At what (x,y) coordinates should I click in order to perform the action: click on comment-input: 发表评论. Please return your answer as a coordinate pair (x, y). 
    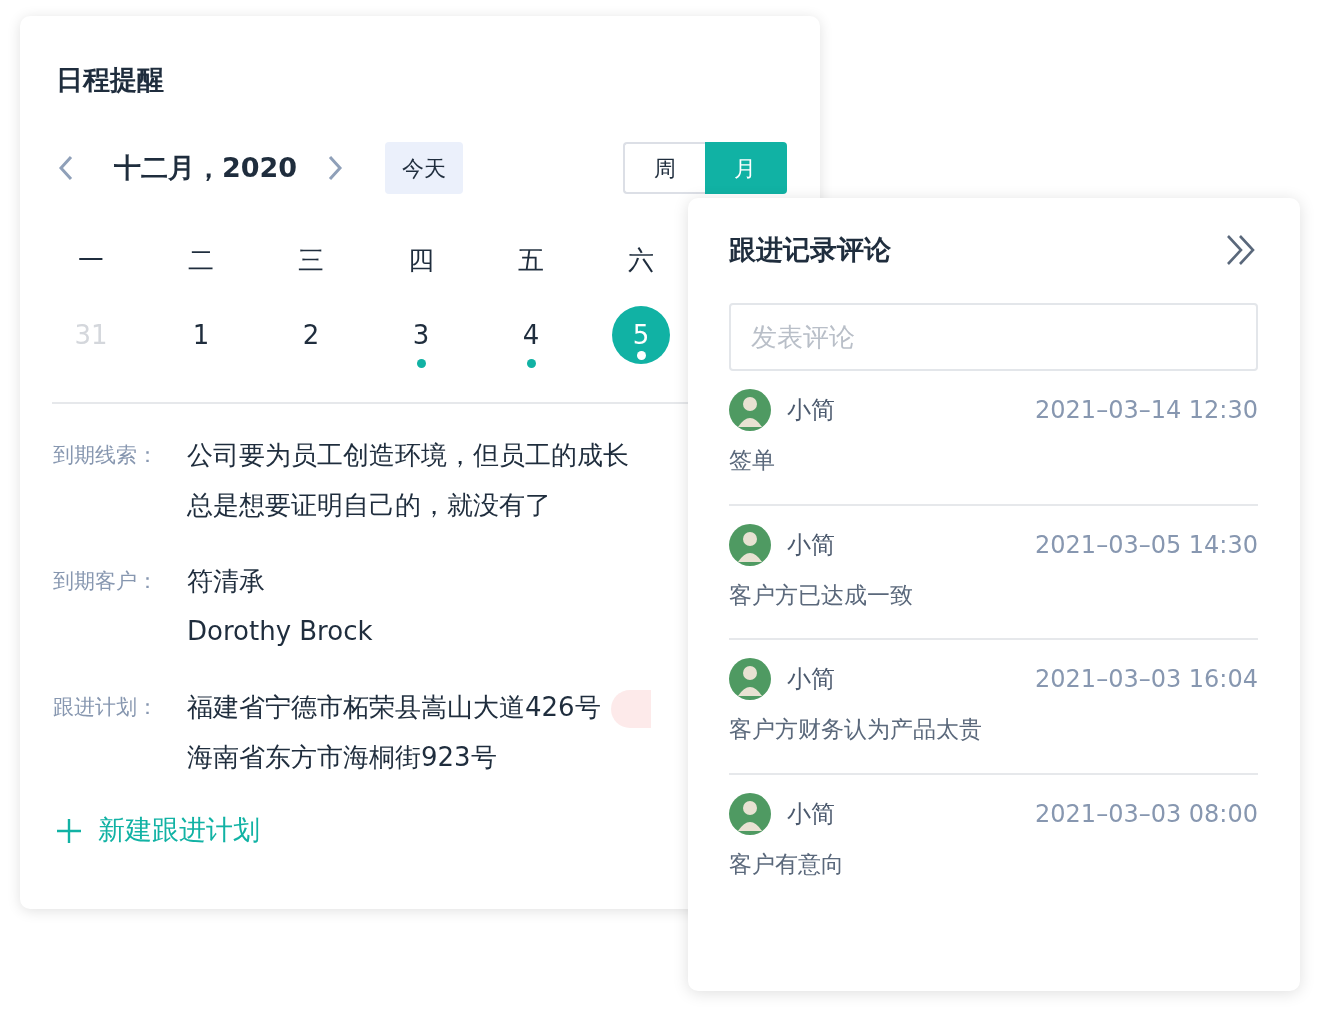
    Looking at the image, I should click on (993, 337).